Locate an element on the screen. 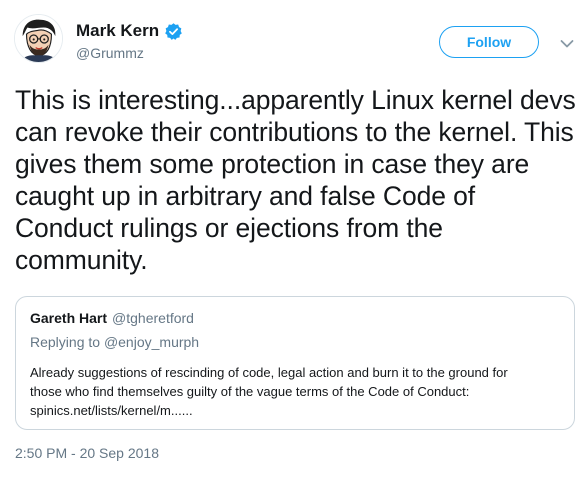  cartoon-face-avatar-icon is located at coordinates (38, 38).